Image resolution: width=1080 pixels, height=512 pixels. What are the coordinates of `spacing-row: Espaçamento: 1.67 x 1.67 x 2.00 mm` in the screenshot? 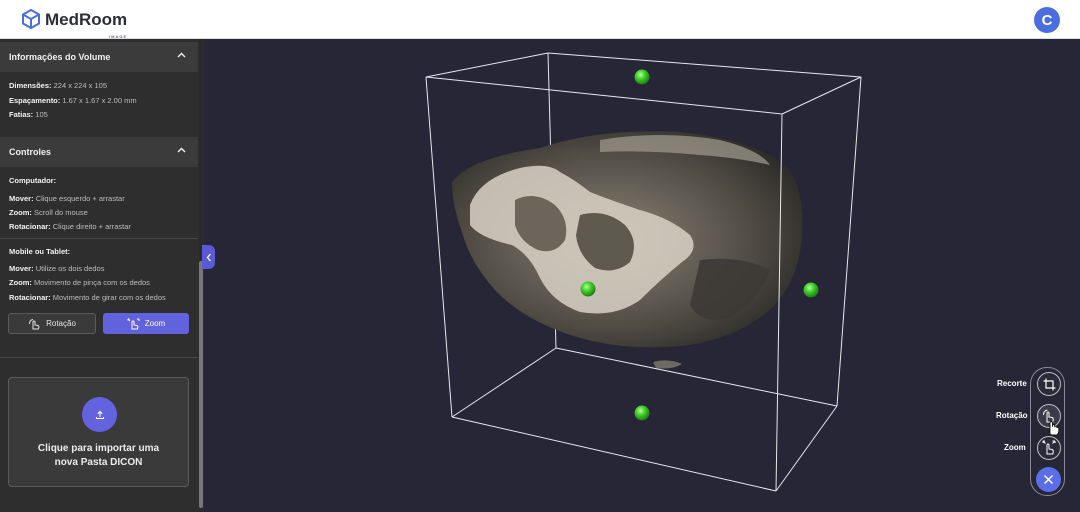 It's located at (73, 100).